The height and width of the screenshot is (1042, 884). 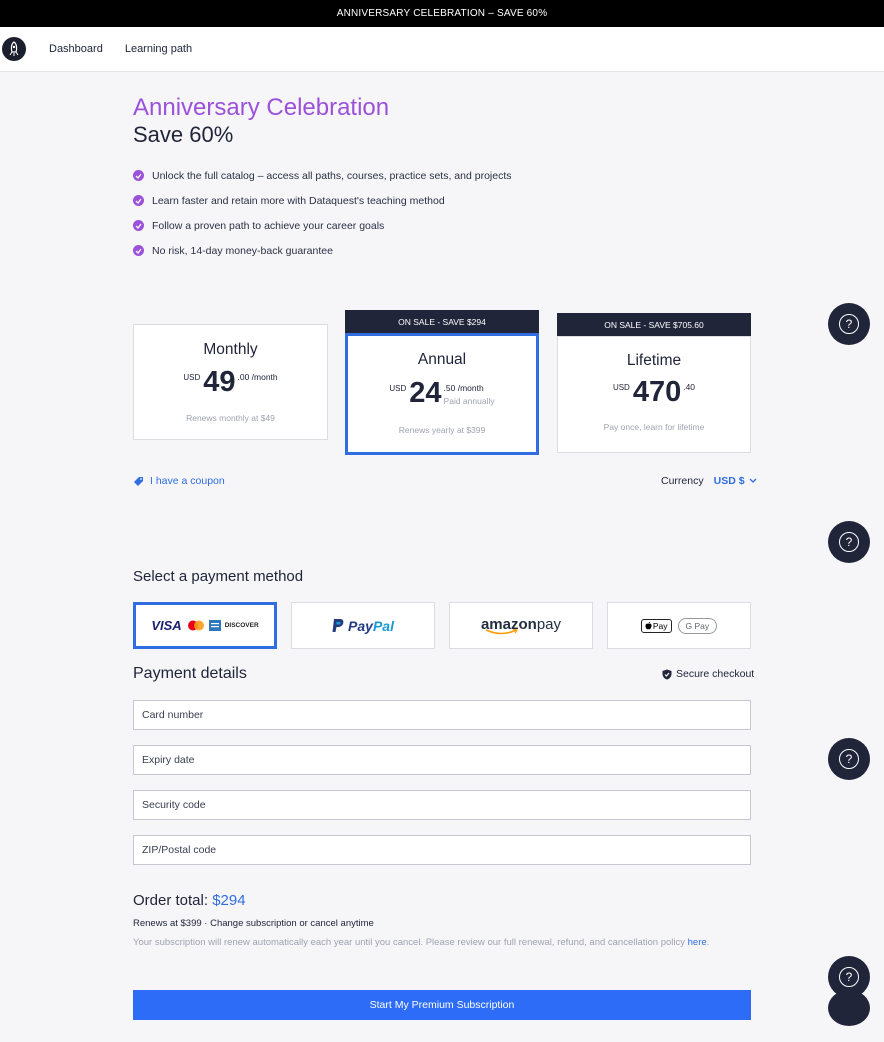 I want to click on secure-checkout-label: Secure checkout, so click(x=715, y=674).